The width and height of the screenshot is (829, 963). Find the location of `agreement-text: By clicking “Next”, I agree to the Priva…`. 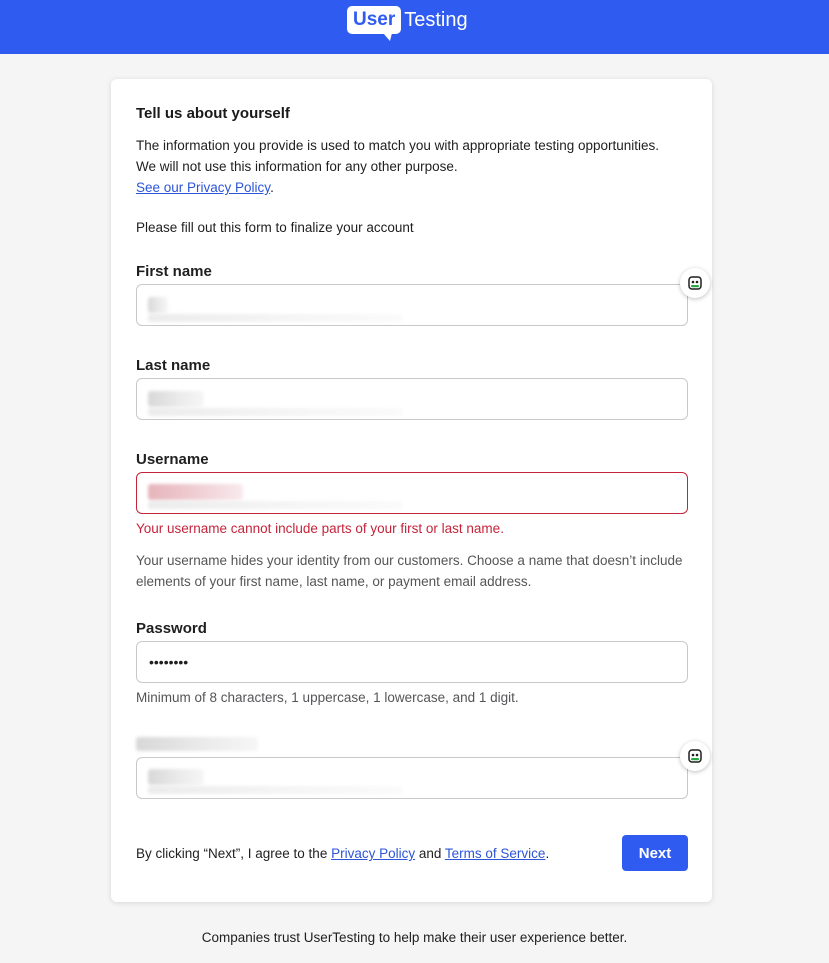

agreement-text: By clicking “Next”, I agree to the Priva… is located at coordinates (342, 853).